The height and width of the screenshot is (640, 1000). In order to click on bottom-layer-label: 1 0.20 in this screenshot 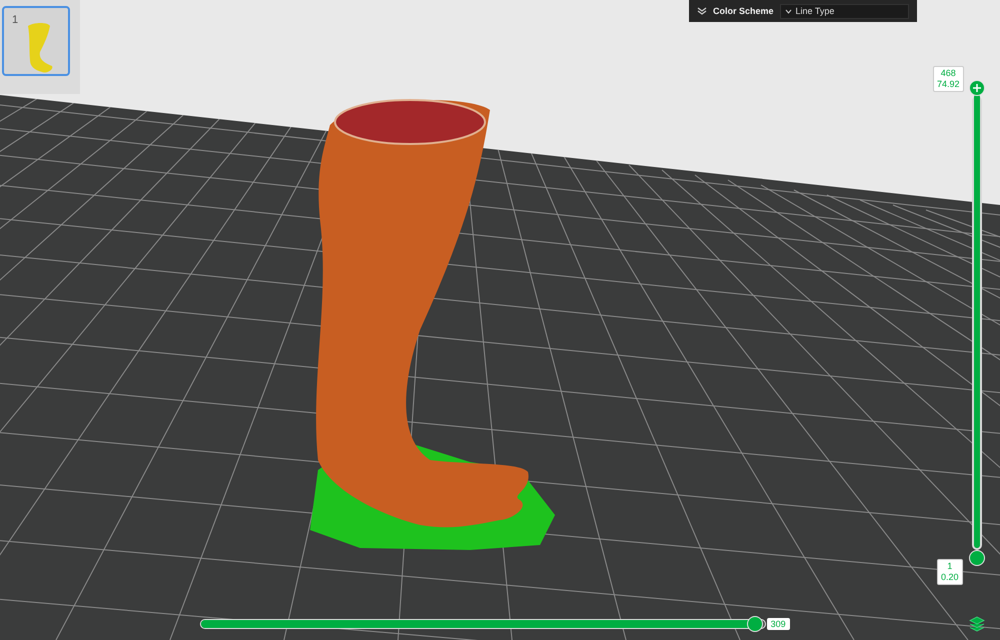, I will do `click(950, 572)`.